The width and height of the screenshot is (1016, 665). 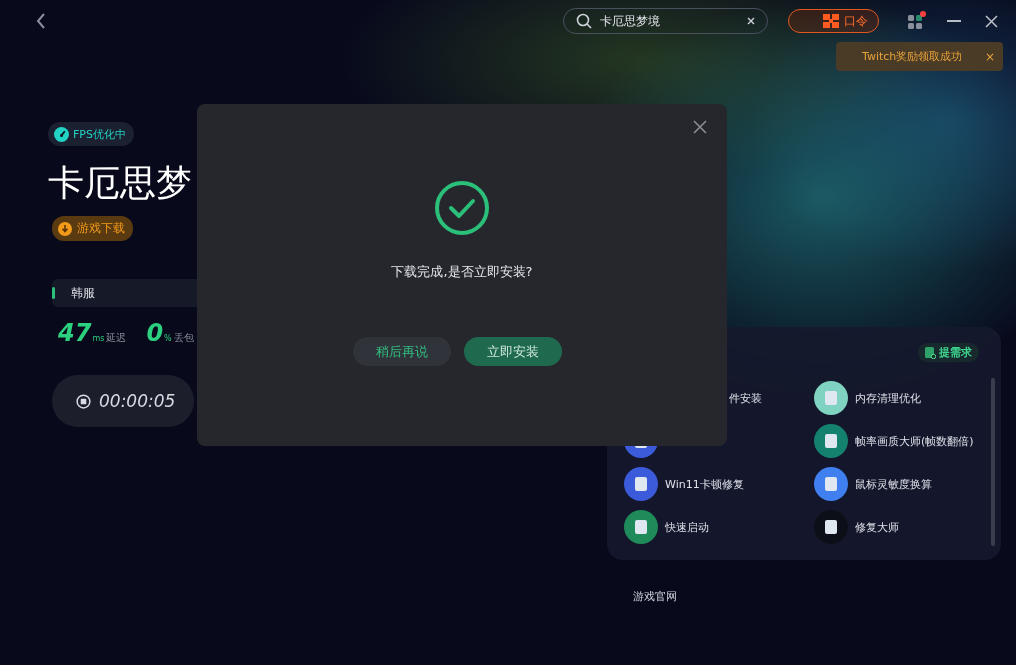 What do you see at coordinates (41, 21) in the screenshot?
I see `back-icon` at bounding box center [41, 21].